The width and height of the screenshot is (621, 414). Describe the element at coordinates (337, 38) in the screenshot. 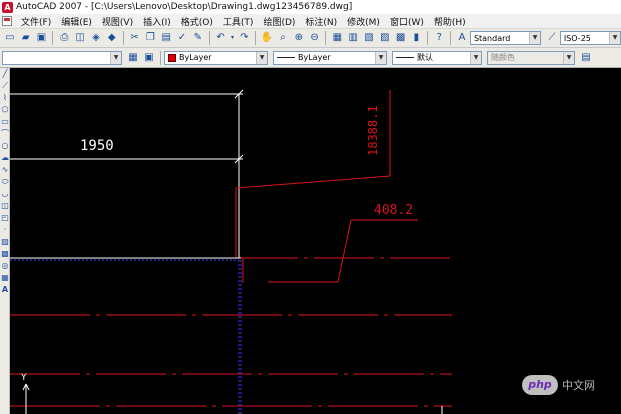

I see `properties-icon: ▦` at that location.